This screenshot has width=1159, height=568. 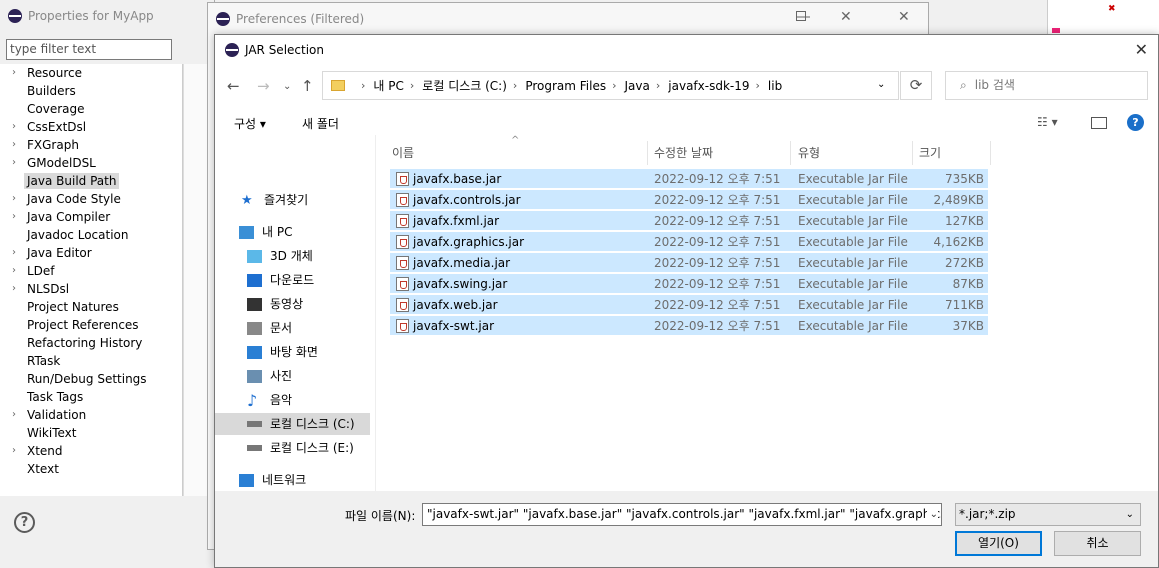 What do you see at coordinates (91, 145) in the screenshot?
I see `tree-item: › FXGraph` at bounding box center [91, 145].